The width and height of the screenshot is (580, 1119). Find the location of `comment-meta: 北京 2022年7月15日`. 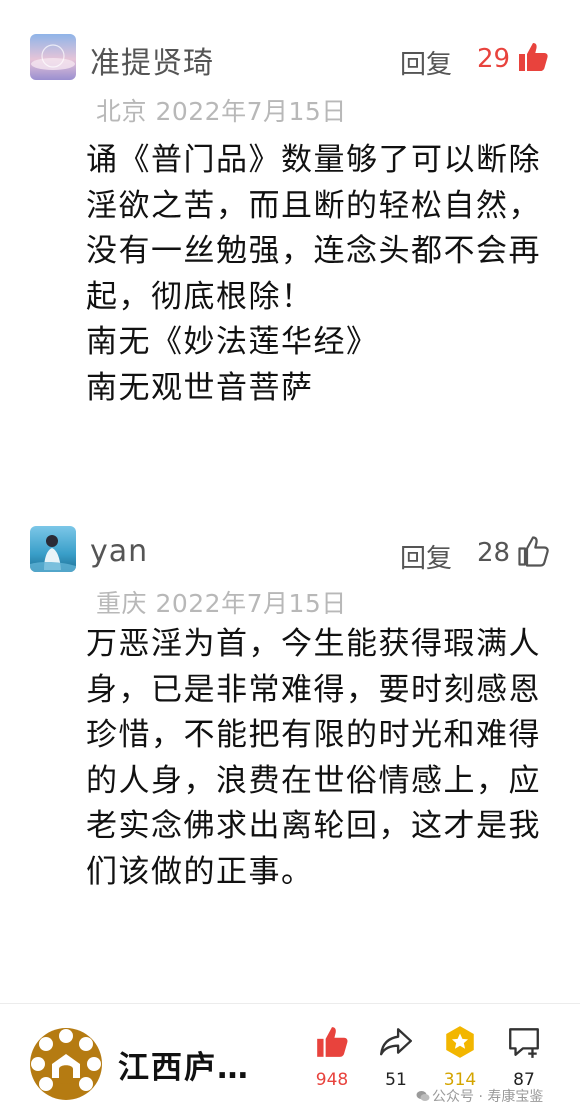

comment-meta: 北京 2022年7月15日 is located at coordinates (221, 110).